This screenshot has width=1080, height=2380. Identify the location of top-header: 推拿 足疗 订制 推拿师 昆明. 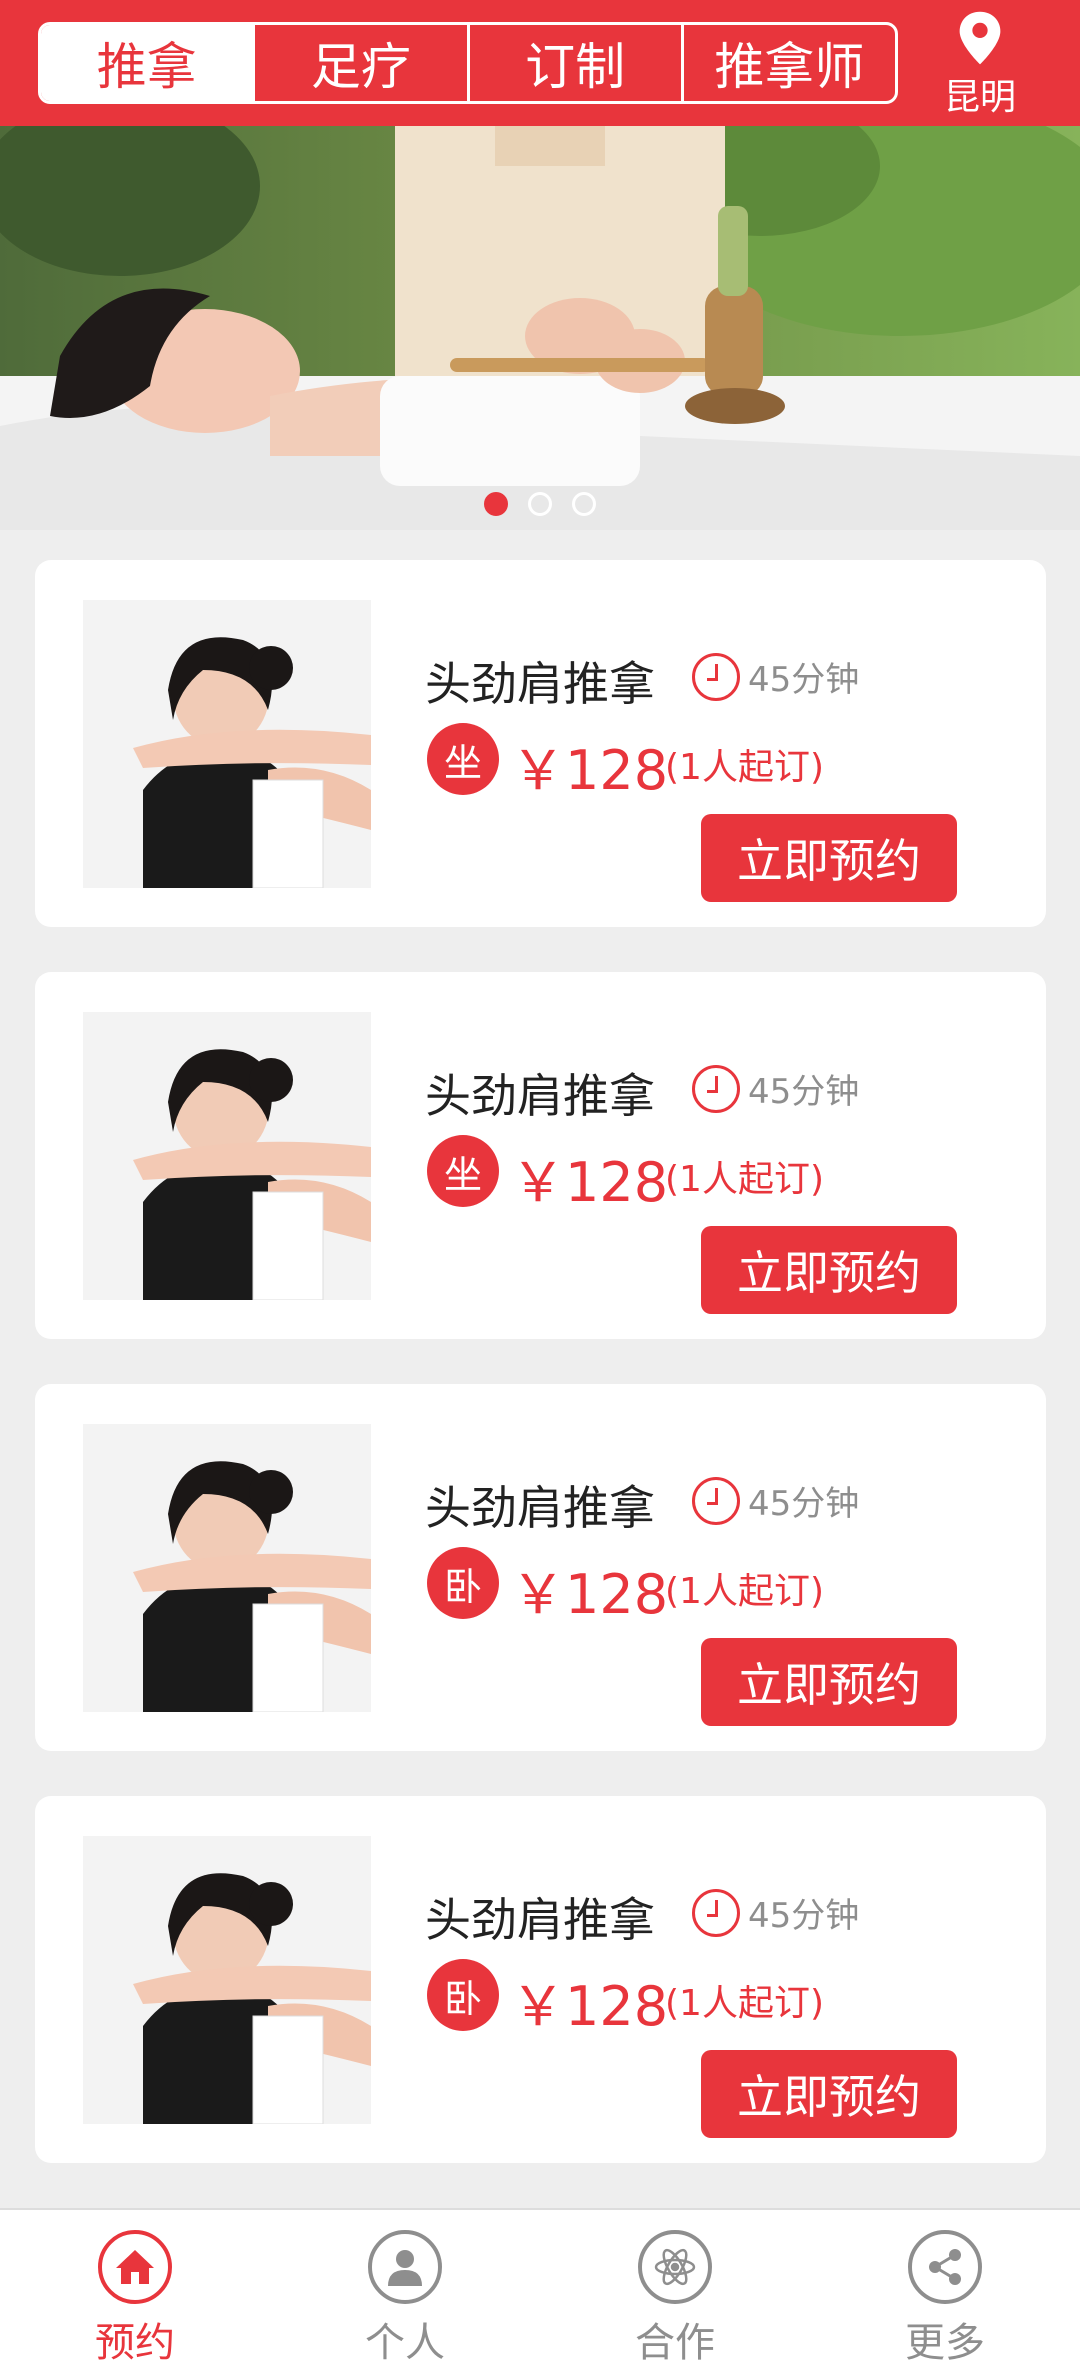
(540, 63).